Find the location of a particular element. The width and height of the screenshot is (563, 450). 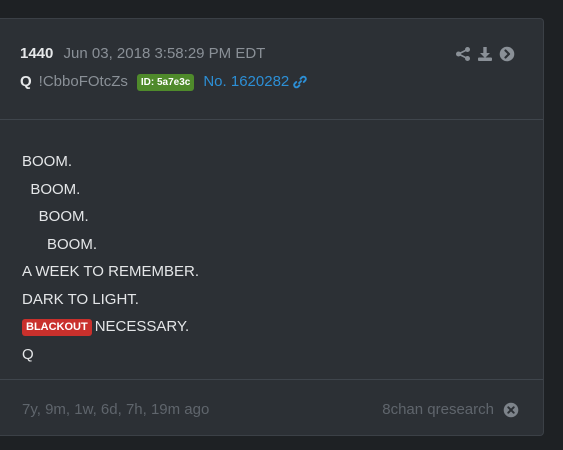

post-reference-text: No. 1620282 is located at coordinates (246, 81).